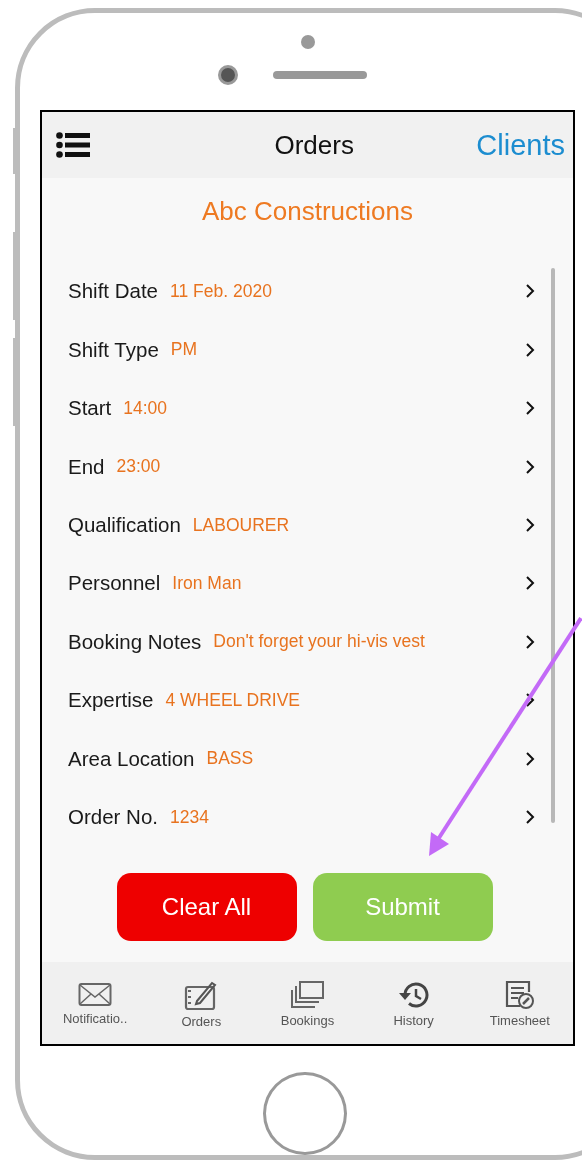 Image resolution: width=582 pixels, height=1172 pixels. Describe the element at coordinates (301, 291) in the screenshot. I see `order-field-row: Shift Date 11 Feb. 2020` at that location.